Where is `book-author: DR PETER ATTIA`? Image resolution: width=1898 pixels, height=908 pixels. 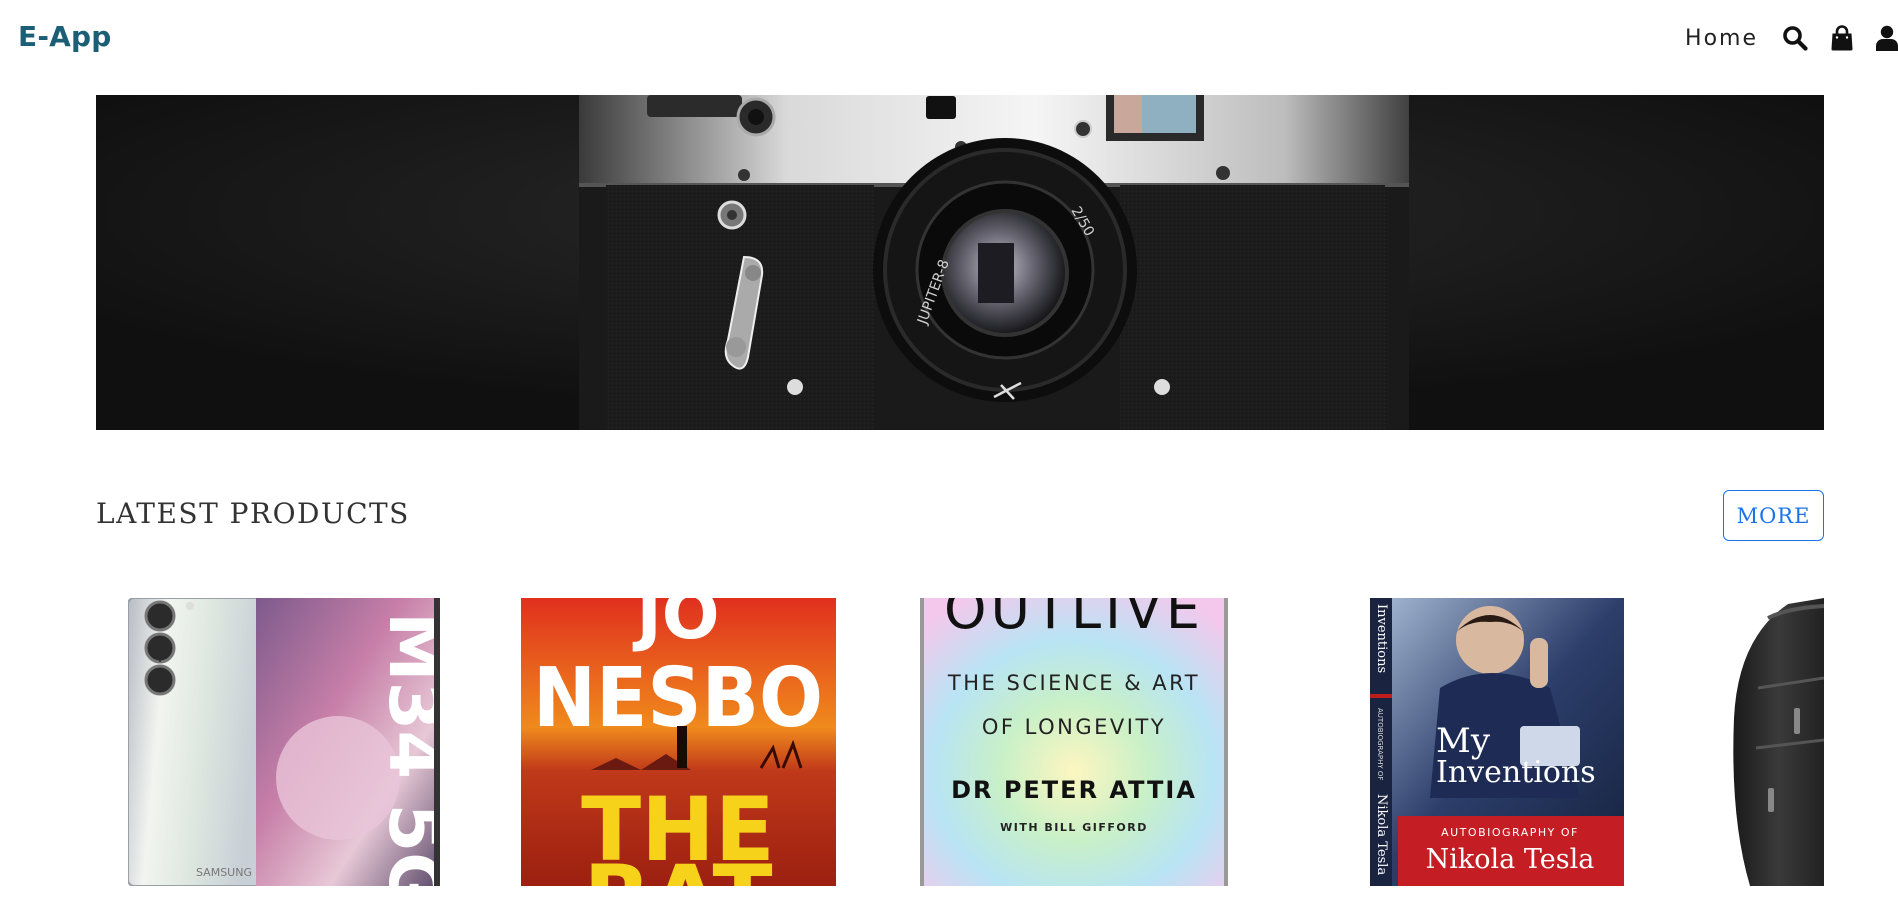 book-author: DR PETER ATTIA is located at coordinates (1074, 790).